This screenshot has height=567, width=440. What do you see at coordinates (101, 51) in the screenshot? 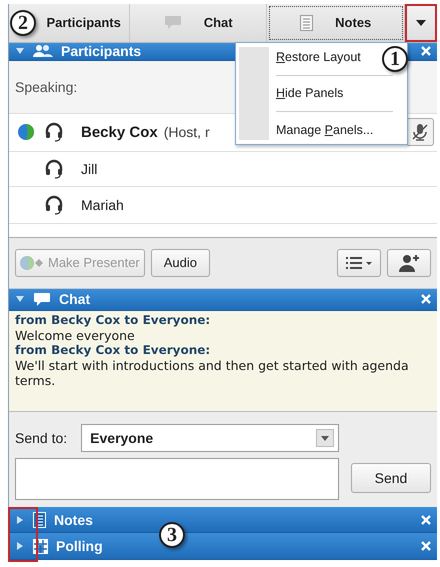
I see `panel-title: Participants` at bounding box center [101, 51].